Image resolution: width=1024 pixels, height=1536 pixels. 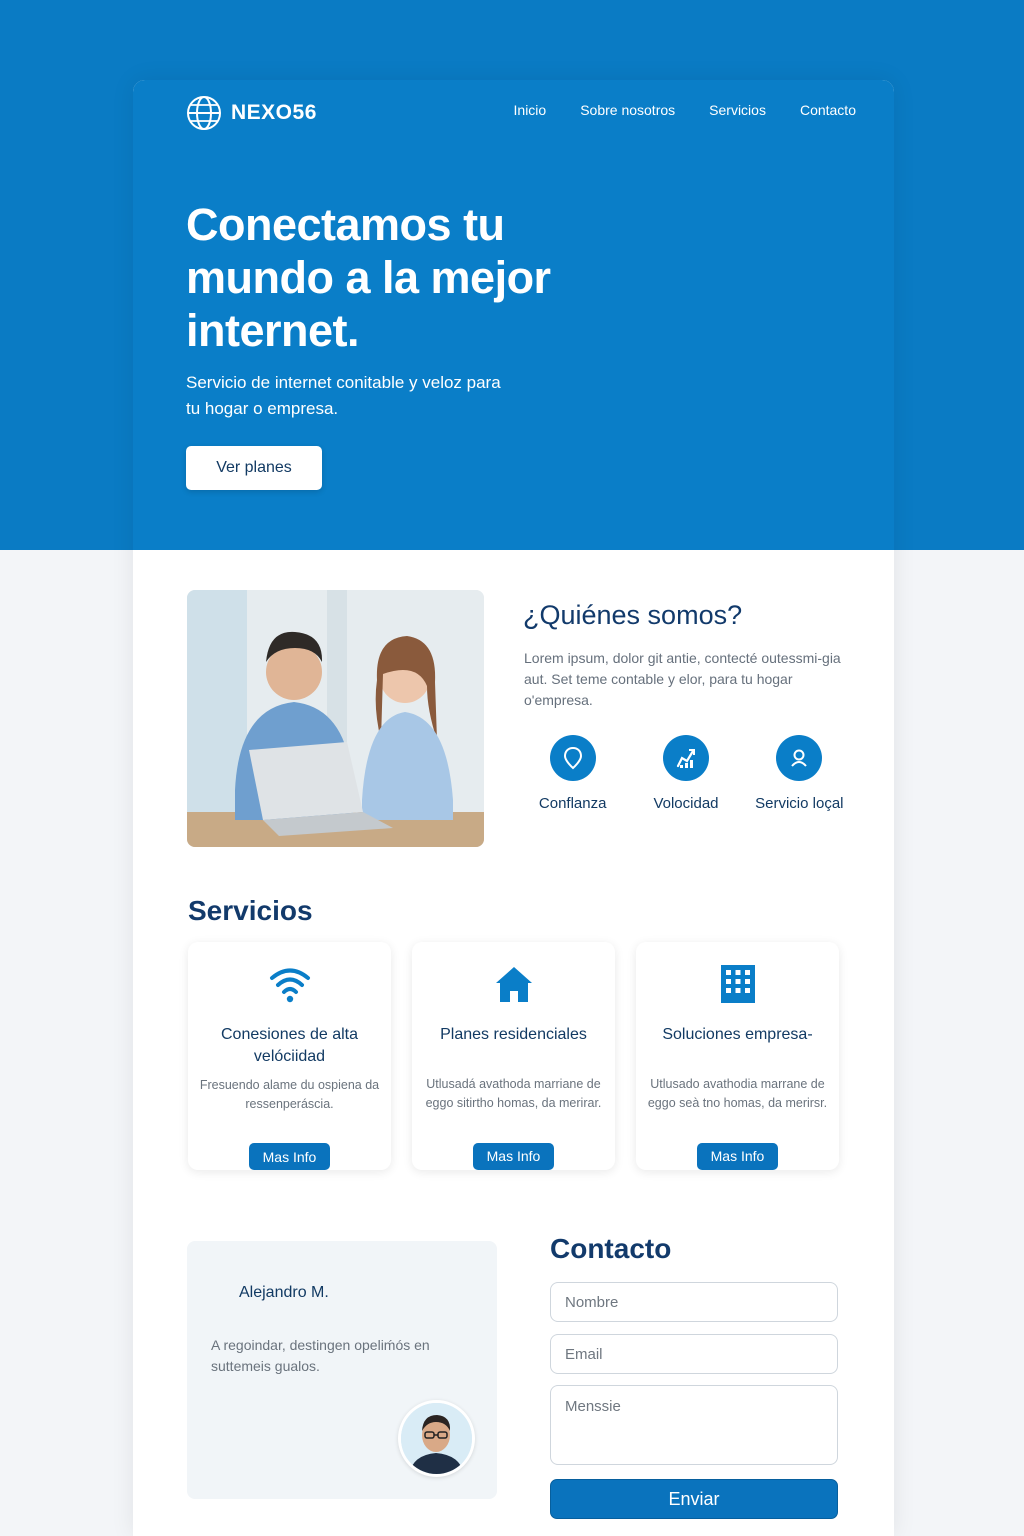 What do you see at coordinates (514, 984) in the screenshot?
I see `home-icon` at bounding box center [514, 984].